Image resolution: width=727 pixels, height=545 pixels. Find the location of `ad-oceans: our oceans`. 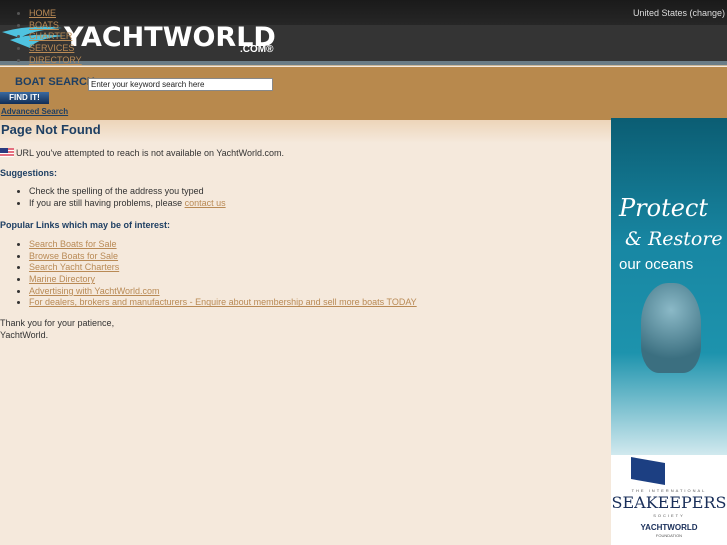

ad-oceans: our oceans is located at coordinates (656, 264).